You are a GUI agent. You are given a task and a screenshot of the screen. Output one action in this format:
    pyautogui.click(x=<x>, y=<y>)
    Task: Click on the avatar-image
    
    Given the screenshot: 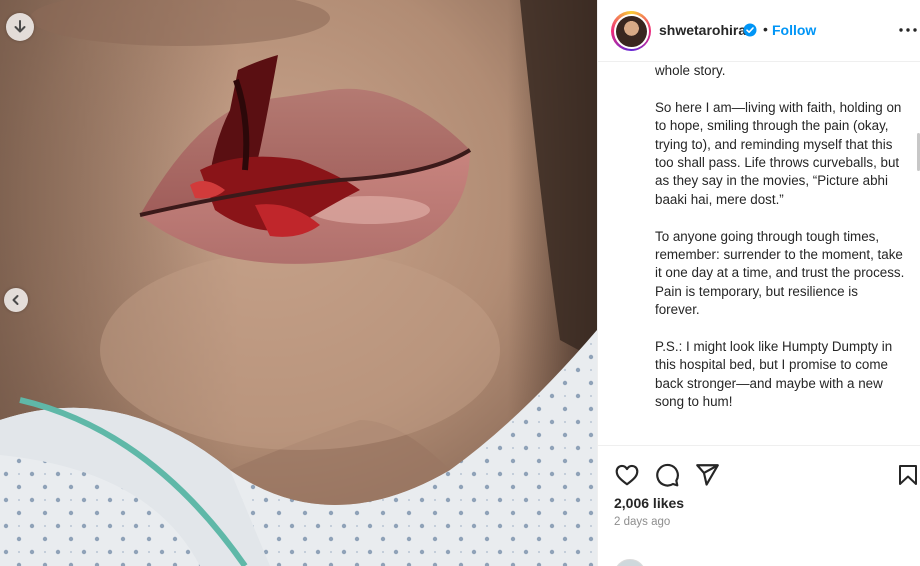 What is the action you would take?
    pyautogui.click(x=631, y=31)
    